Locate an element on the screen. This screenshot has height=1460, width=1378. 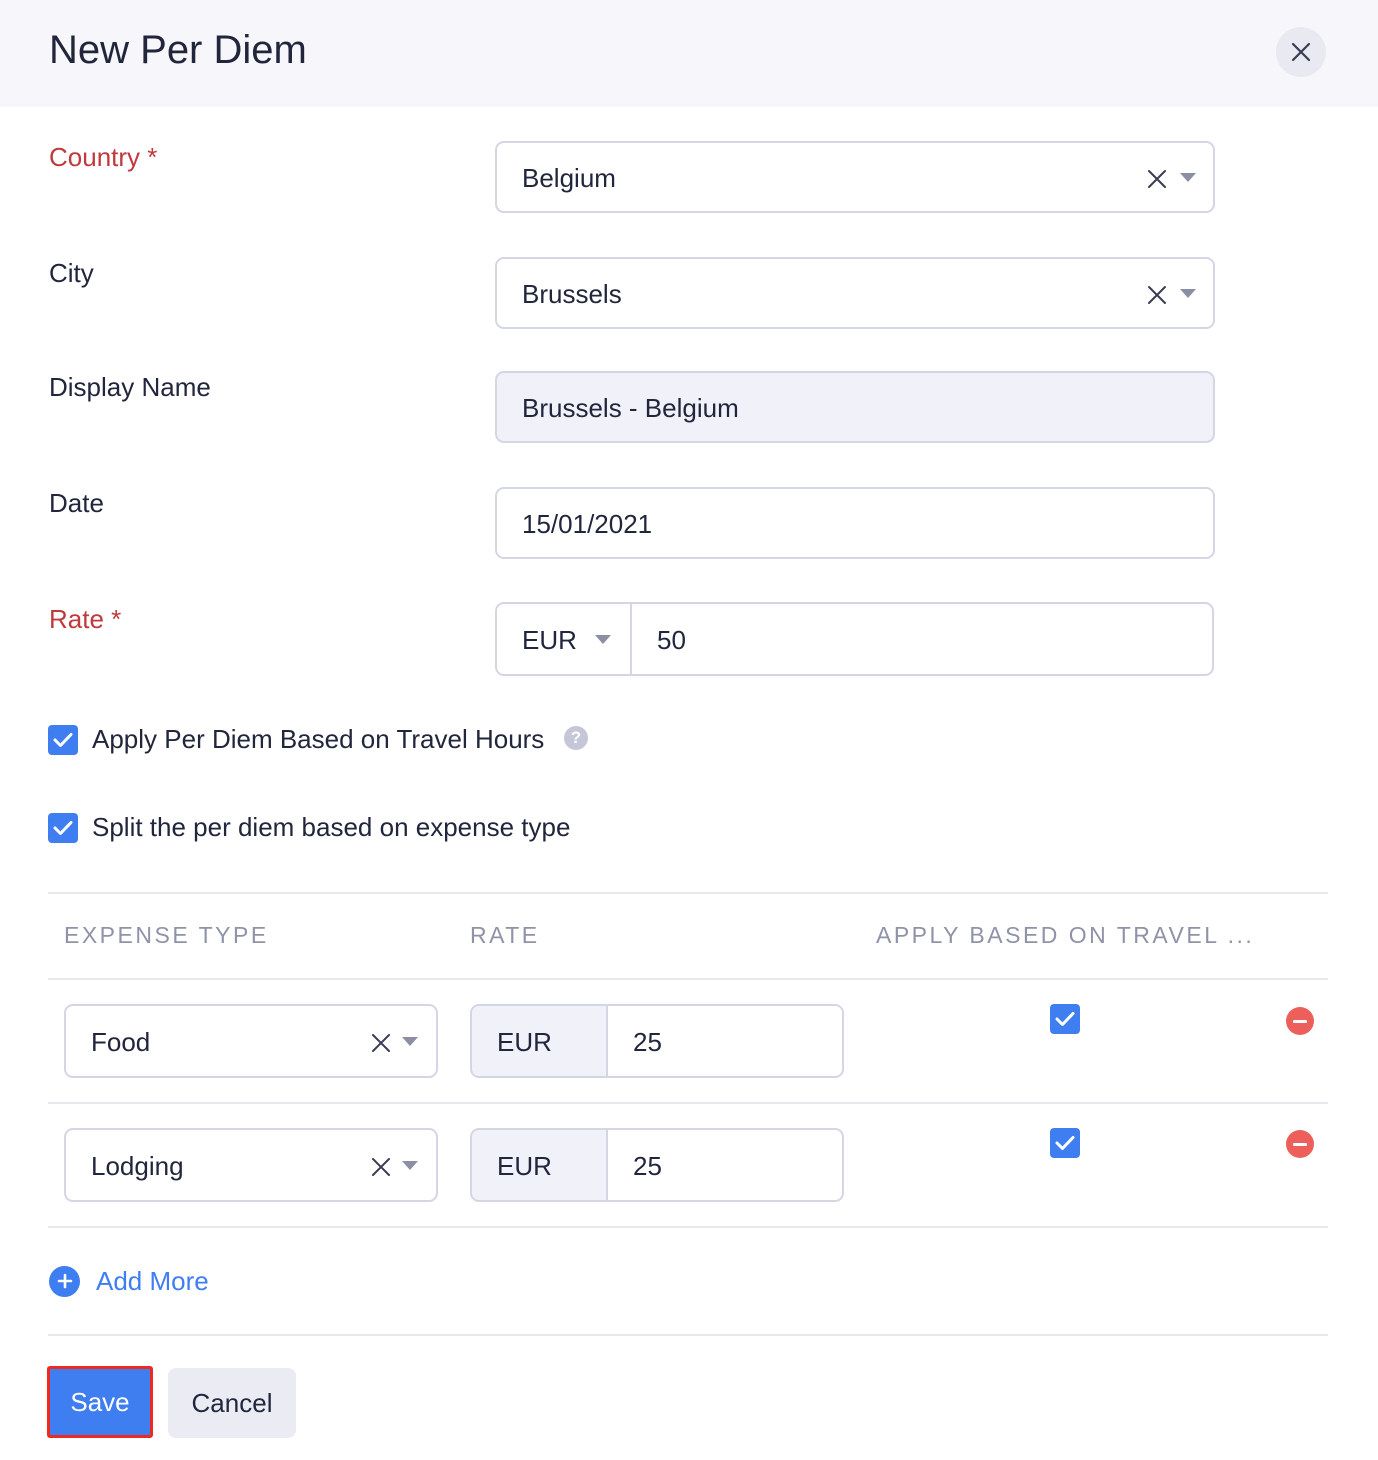
display-name-label: Display Name is located at coordinates (130, 387).